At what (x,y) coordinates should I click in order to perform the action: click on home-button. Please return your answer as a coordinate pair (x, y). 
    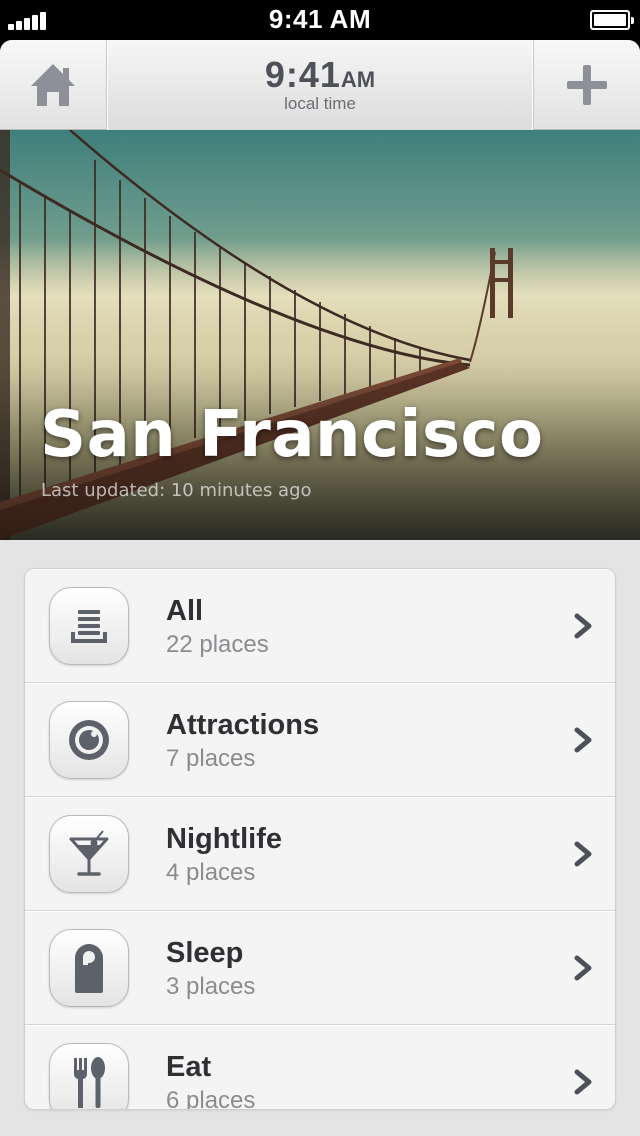
    Looking at the image, I should click on (53, 85).